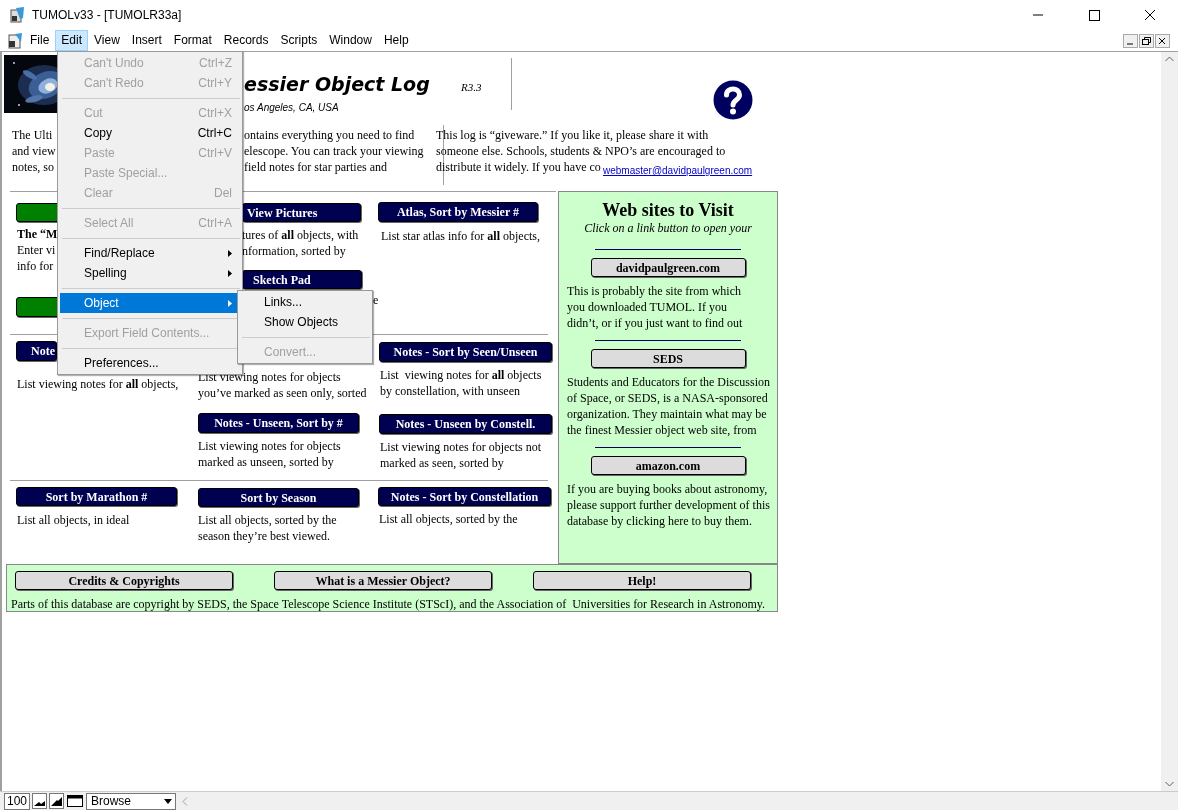  I want to click on layout-button: Sketch Pad, so click(302, 279).